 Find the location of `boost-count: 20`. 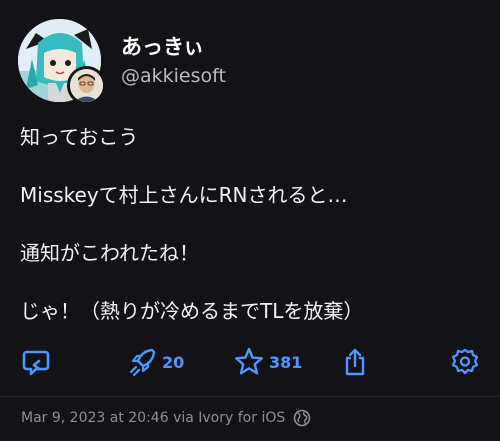

boost-count: 20 is located at coordinates (173, 362).